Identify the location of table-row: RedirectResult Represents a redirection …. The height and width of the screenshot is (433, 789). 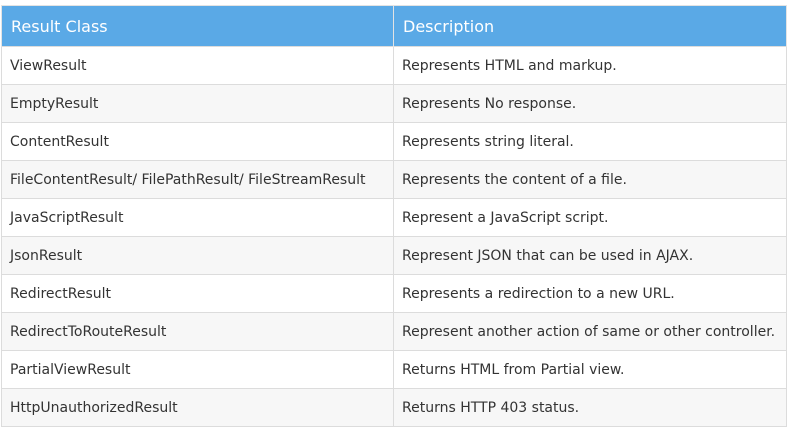
(394, 293).